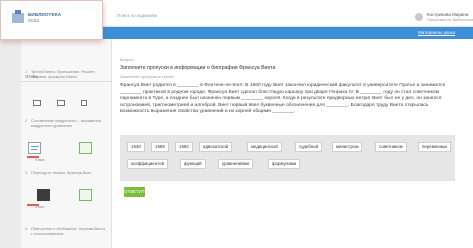 The height and width of the screenshot is (248, 473). I want to click on logo-subtitle: МЭШ, so click(34, 20).